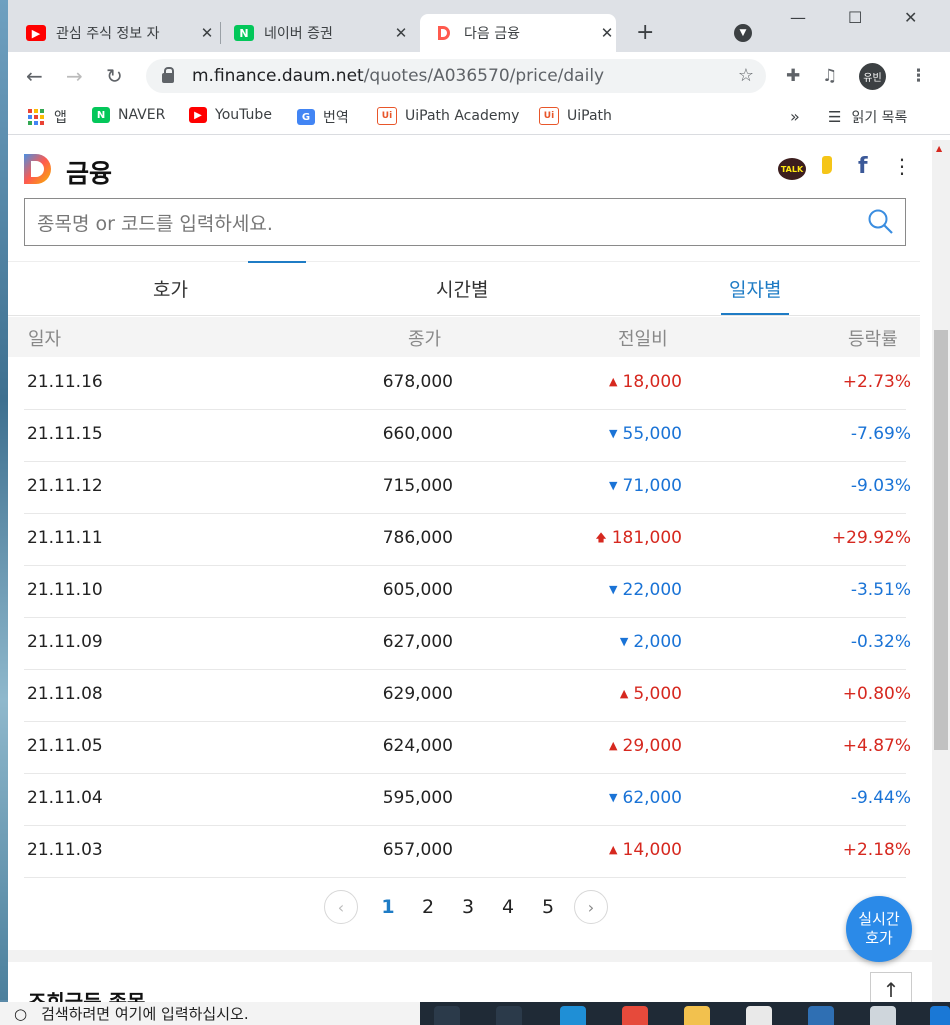  What do you see at coordinates (939, 148) in the screenshot?
I see `scroll-up-arrow-icon: ▲` at bounding box center [939, 148].